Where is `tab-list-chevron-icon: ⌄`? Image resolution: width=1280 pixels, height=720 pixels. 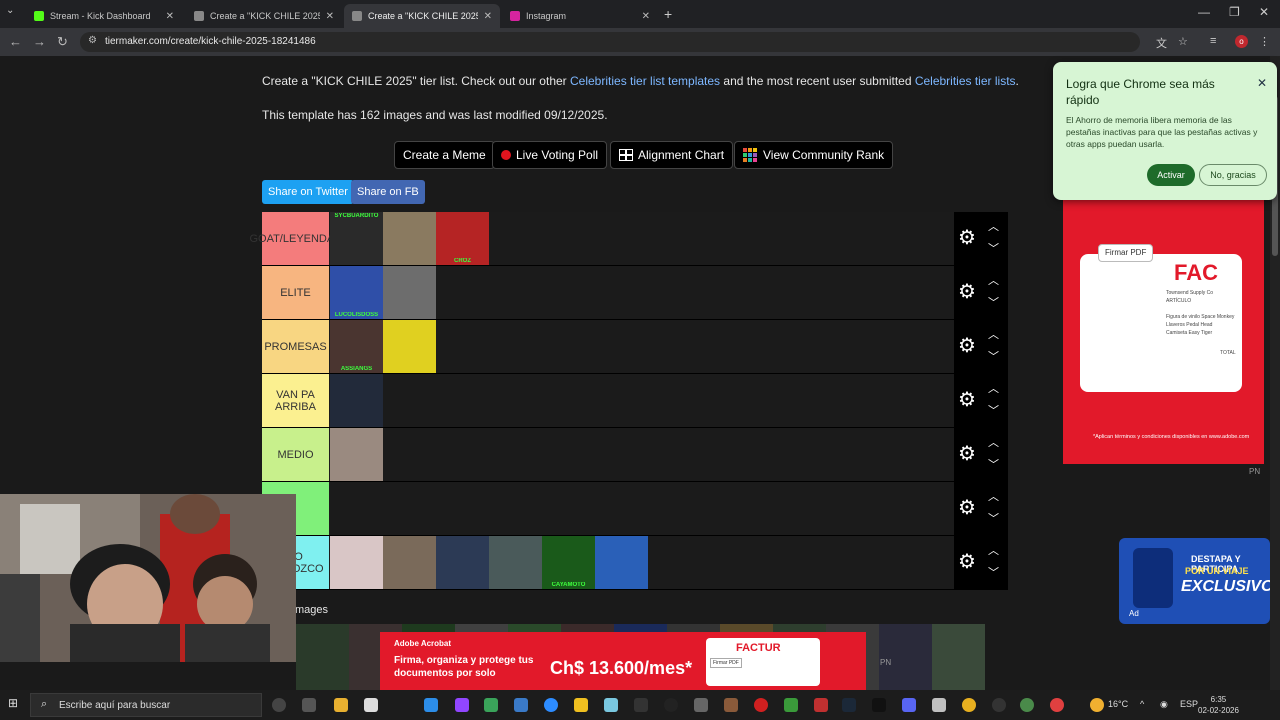
tab-list-chevron-icon: ⌄ is located at coordinates (10, 10).